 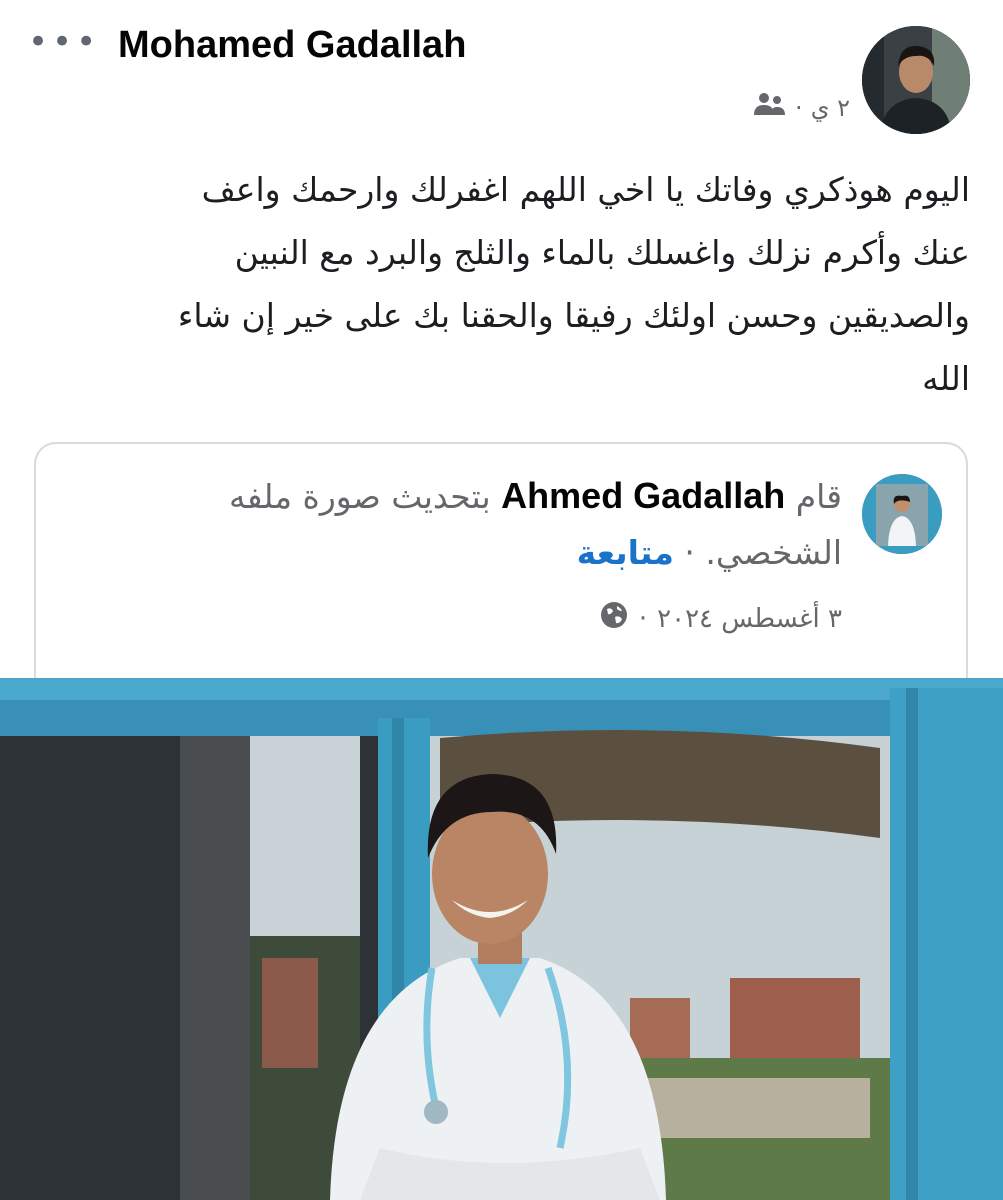 What do you see at coordinates (902, 514) in the screenshot?
I see `shared-author-avatar` at bounding box center [902, 514].